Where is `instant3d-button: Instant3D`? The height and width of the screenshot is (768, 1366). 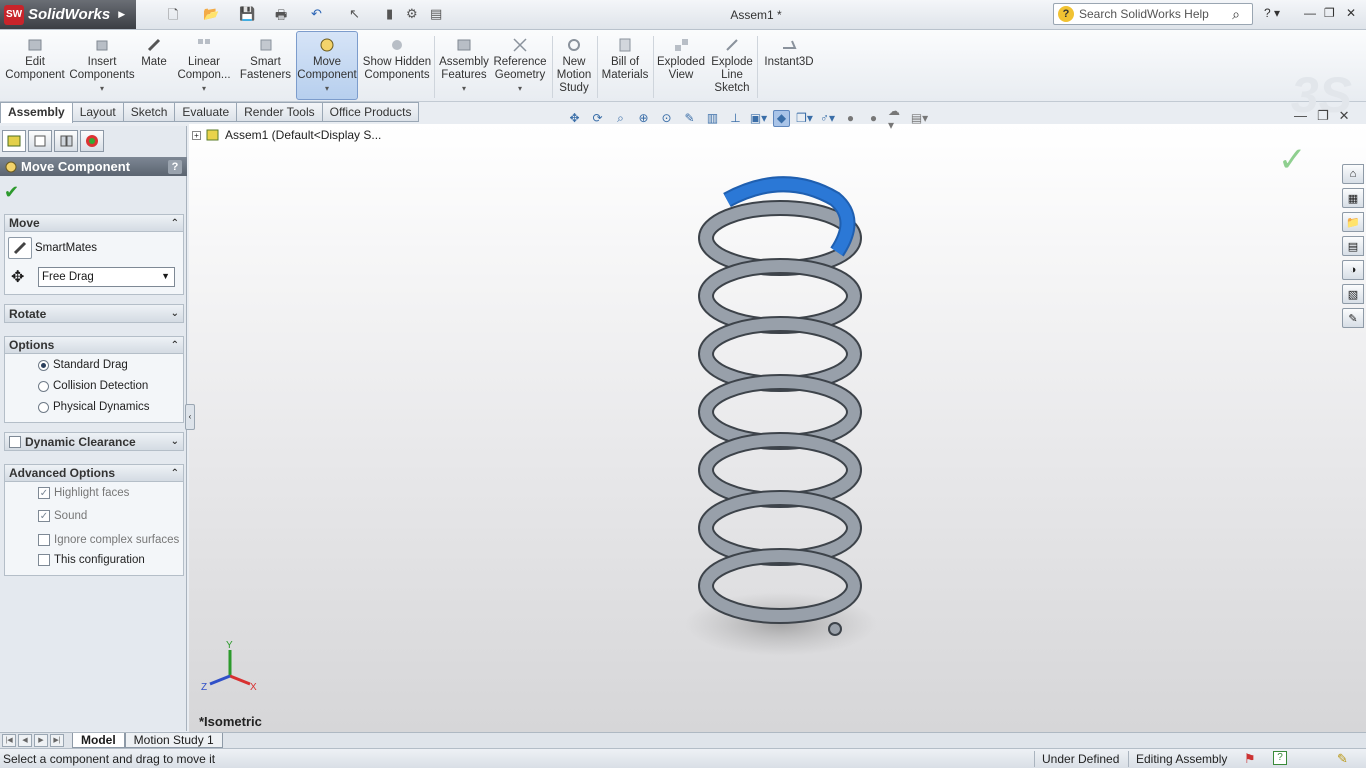 instant3d-button: Instant3D is located at coordinates (789, 66).